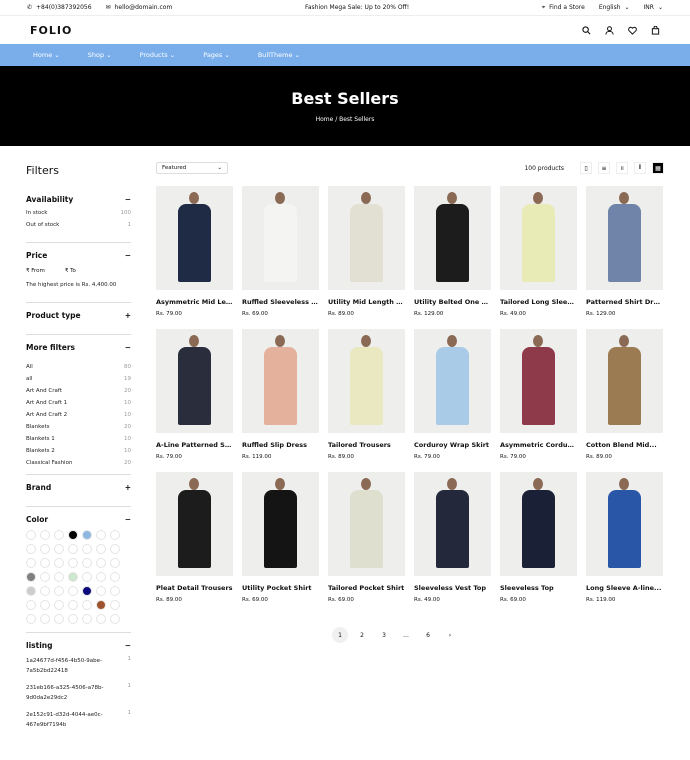  I want to click on view-2-columns-icon: ॥, so click(622, 168).